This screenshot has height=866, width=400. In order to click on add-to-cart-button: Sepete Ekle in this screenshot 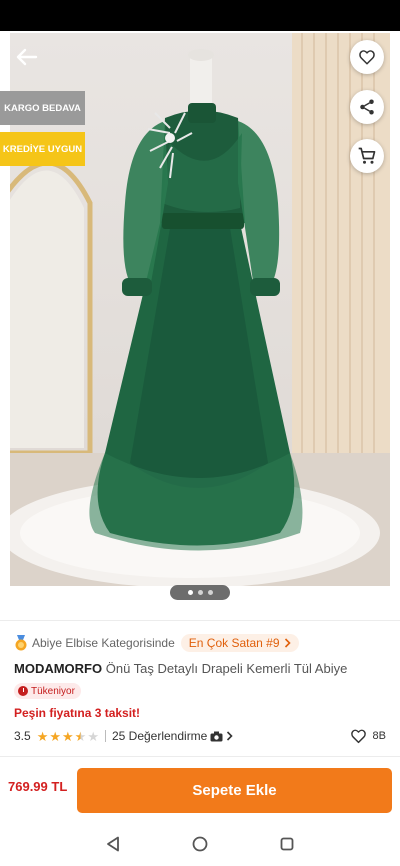, I will do `click(234, 790)`.